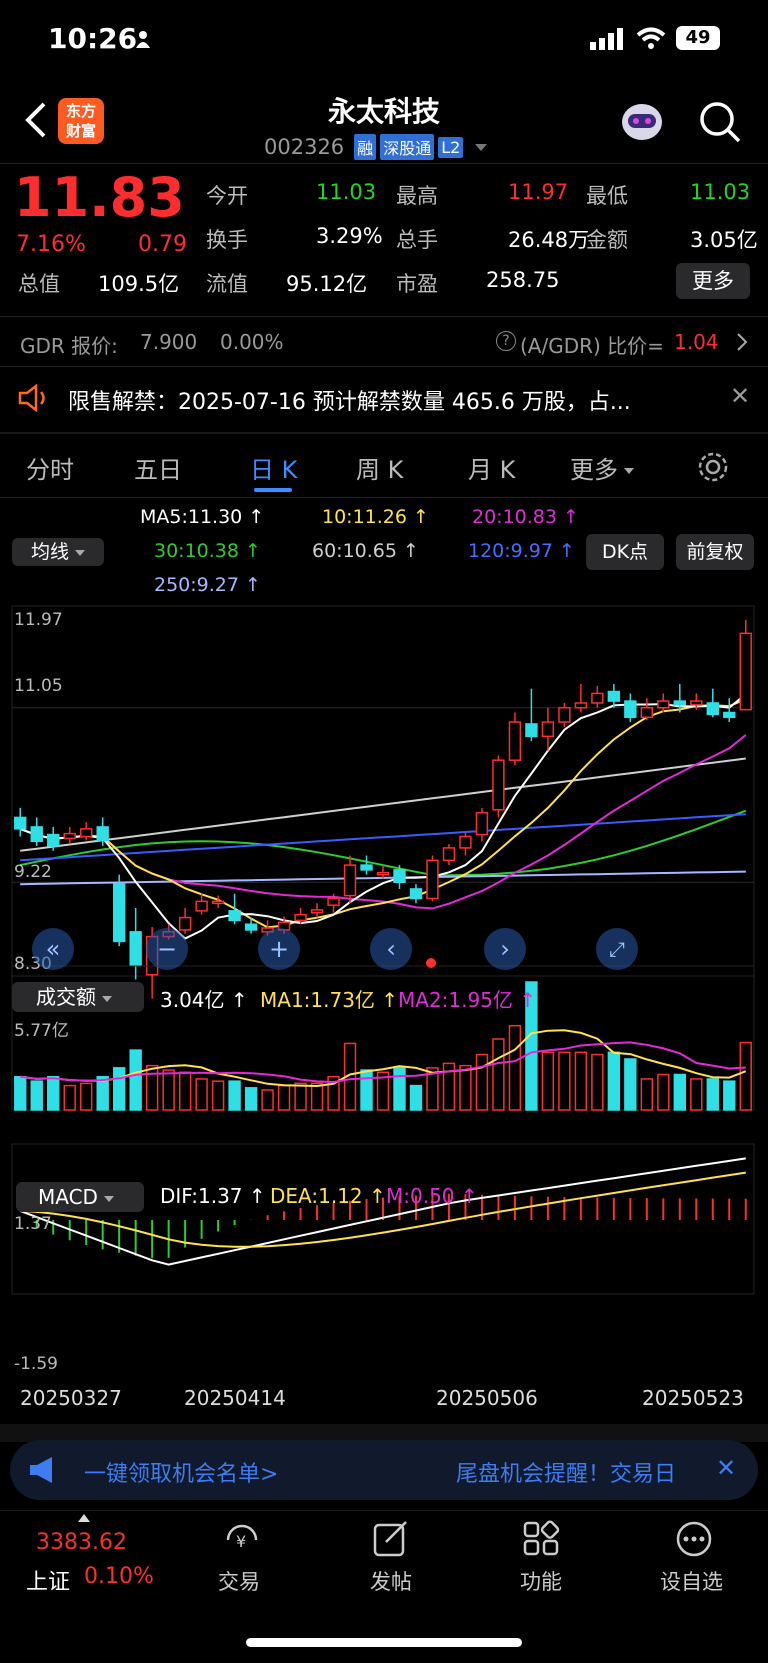 The image size is (768, 1663). What do you see at coordinates (713, 281) in the screenshot?
I see `more-button: 更多` at bounding box center [713, 281].